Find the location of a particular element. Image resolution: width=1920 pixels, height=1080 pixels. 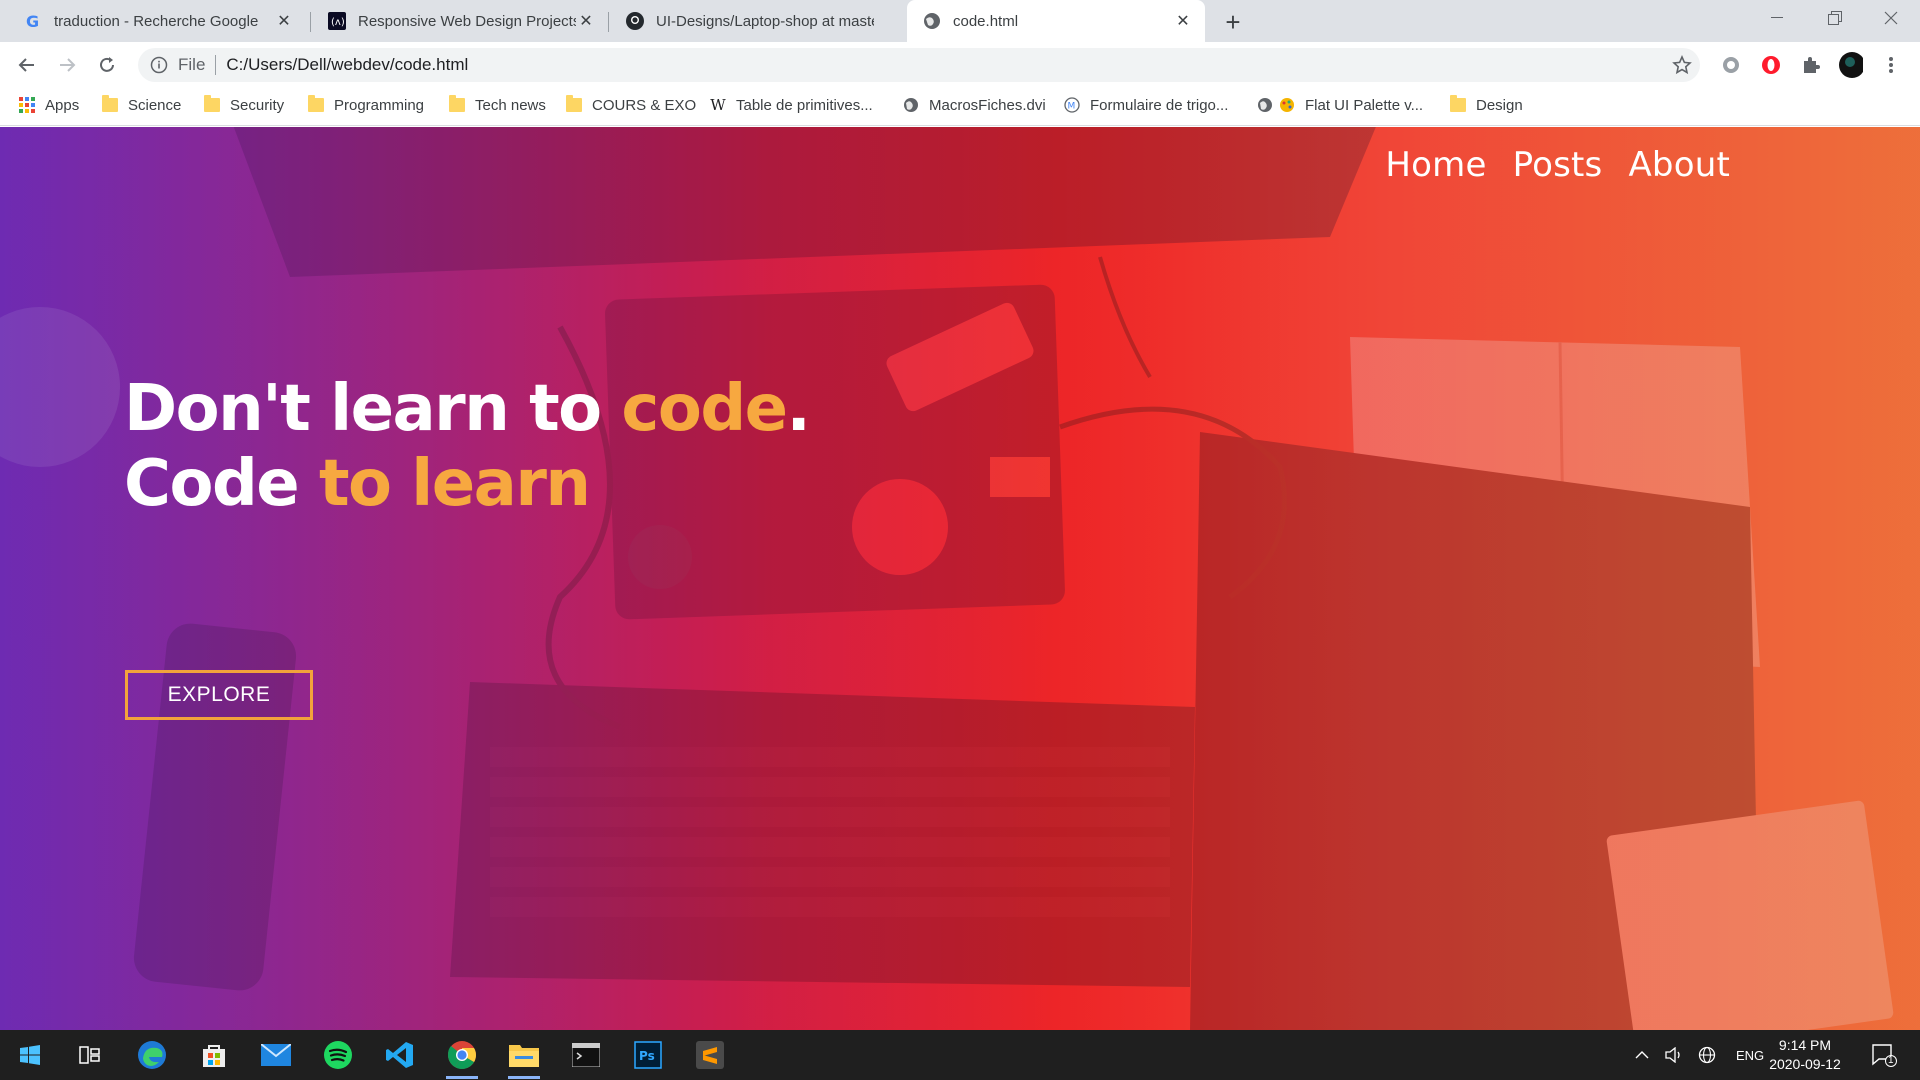

store-icon is located at coordinates (214, 1055).